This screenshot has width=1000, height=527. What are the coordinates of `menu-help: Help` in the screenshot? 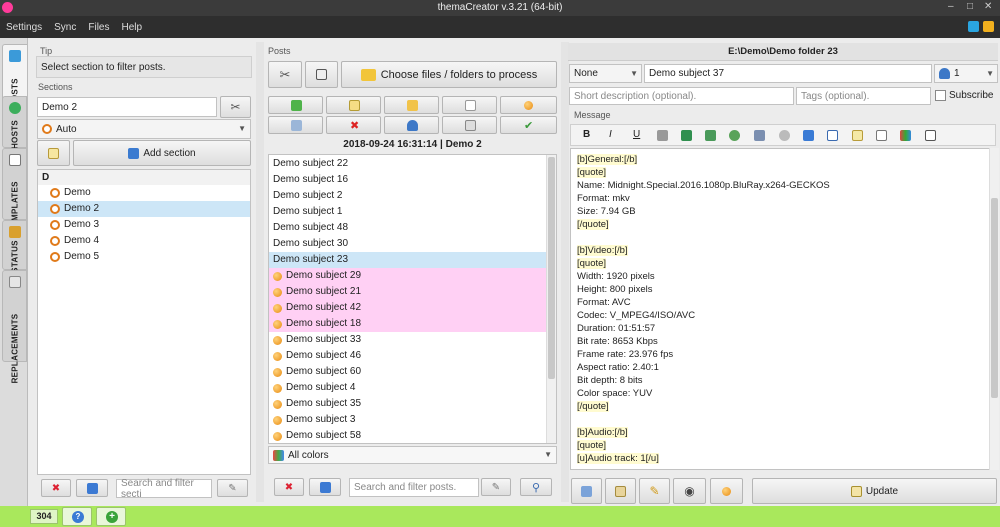 It's located at (132, 27).